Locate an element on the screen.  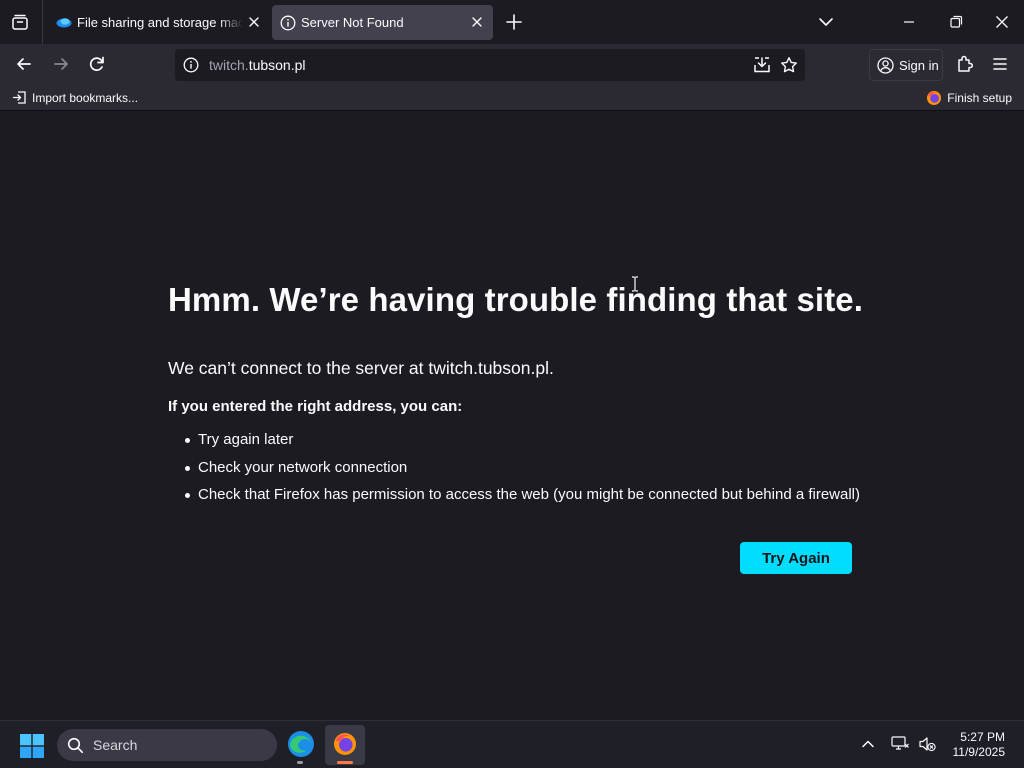
search-icon is located at coordinates (75, 748).